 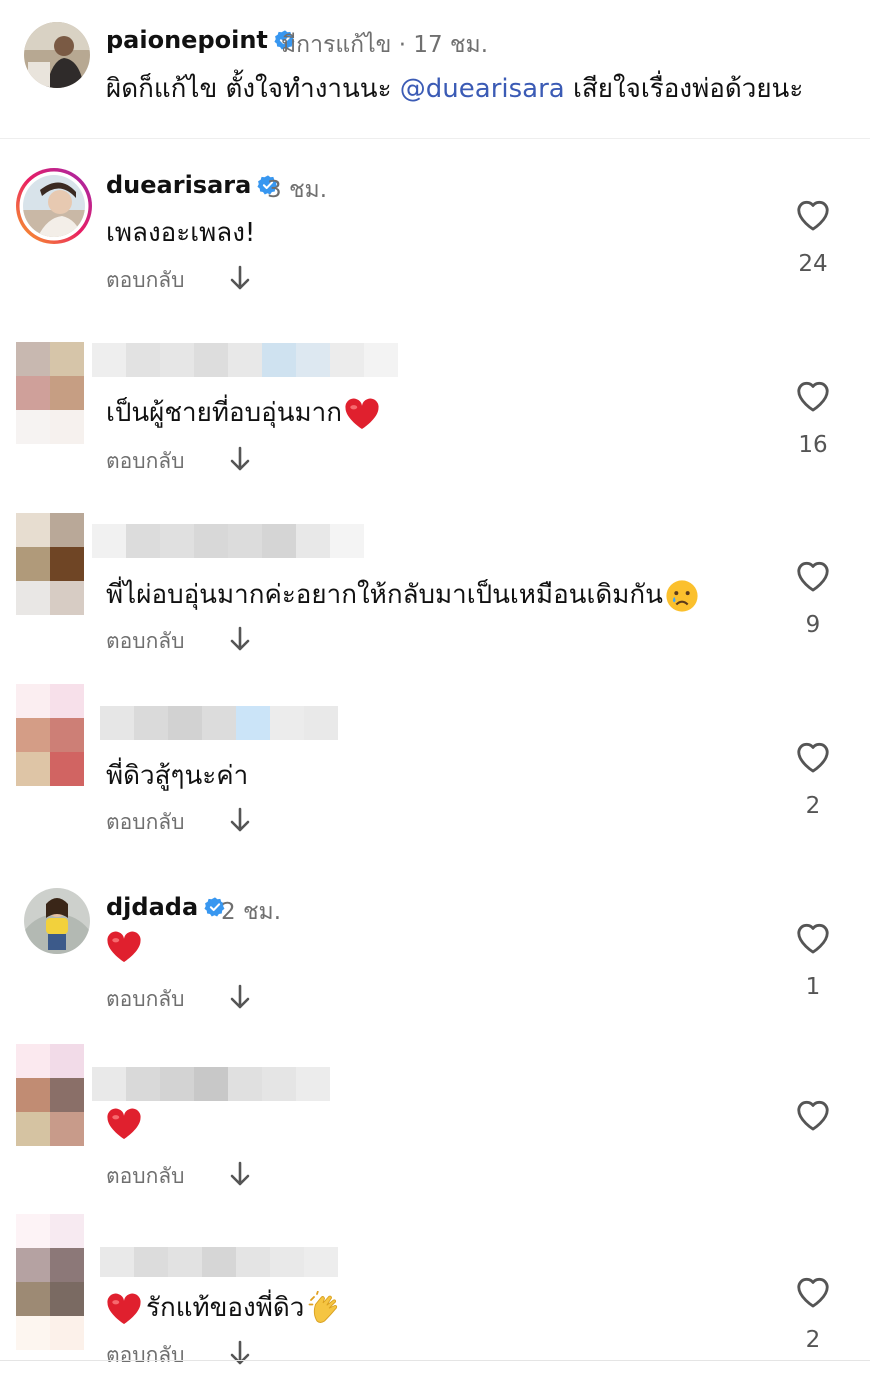 What do you see at coordinates (813, 264) in the screenshot?
I see `like-count: 24` at bounding box center [813, 264].